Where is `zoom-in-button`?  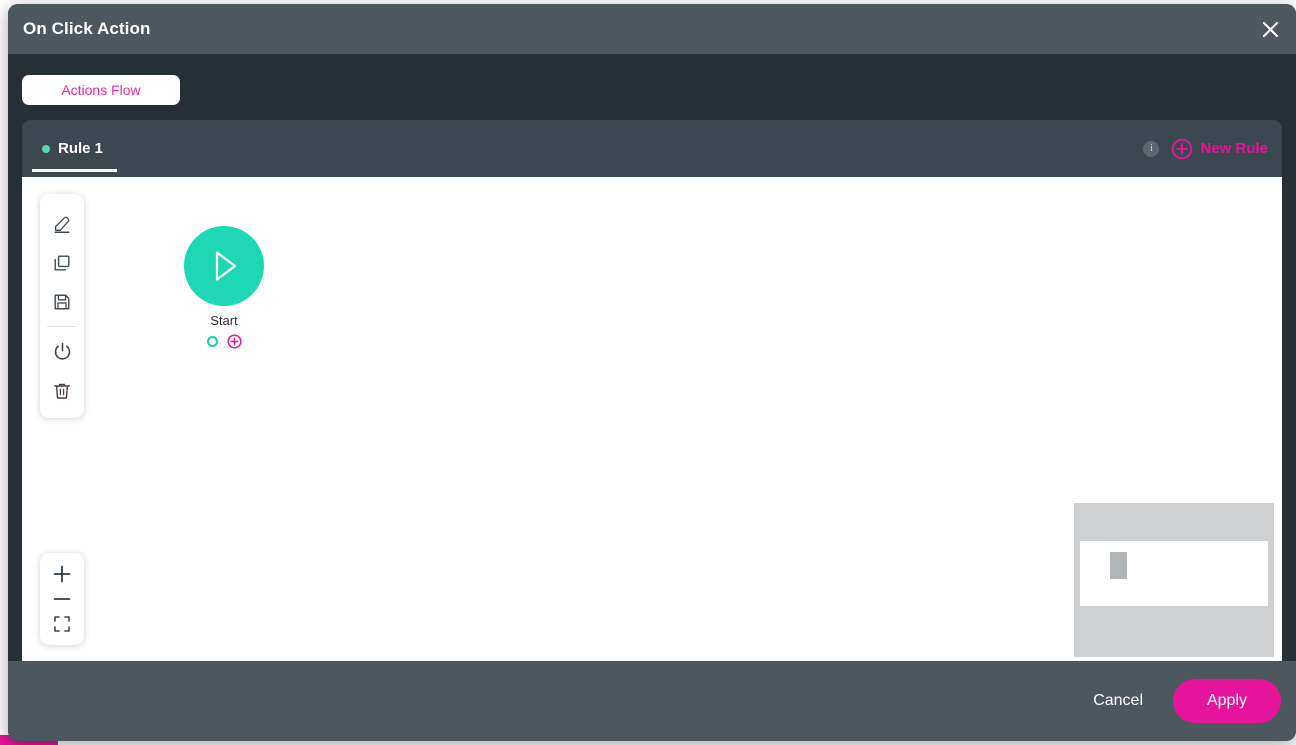
zoom-in-button is located at coordinates (62, 574).